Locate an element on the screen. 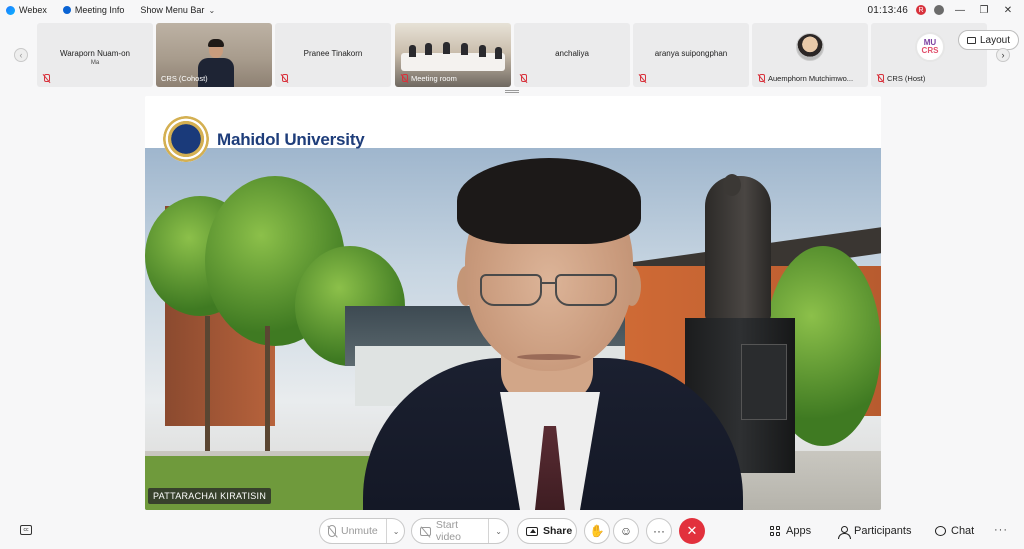  participant-tile-3: Pranee Tinakorn is located at coordinates (333, 55).